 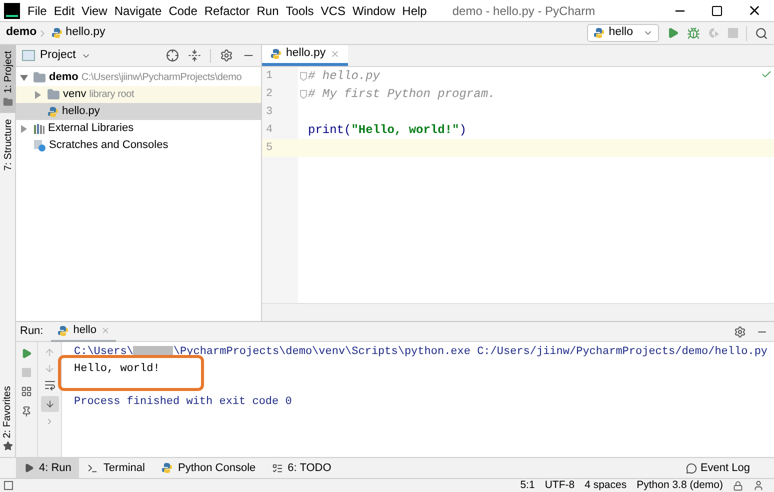 What do you see at coordinates (138, 94) in the screenshot?
I see `tree-item: venv library root` at bounding box center [138, 94].